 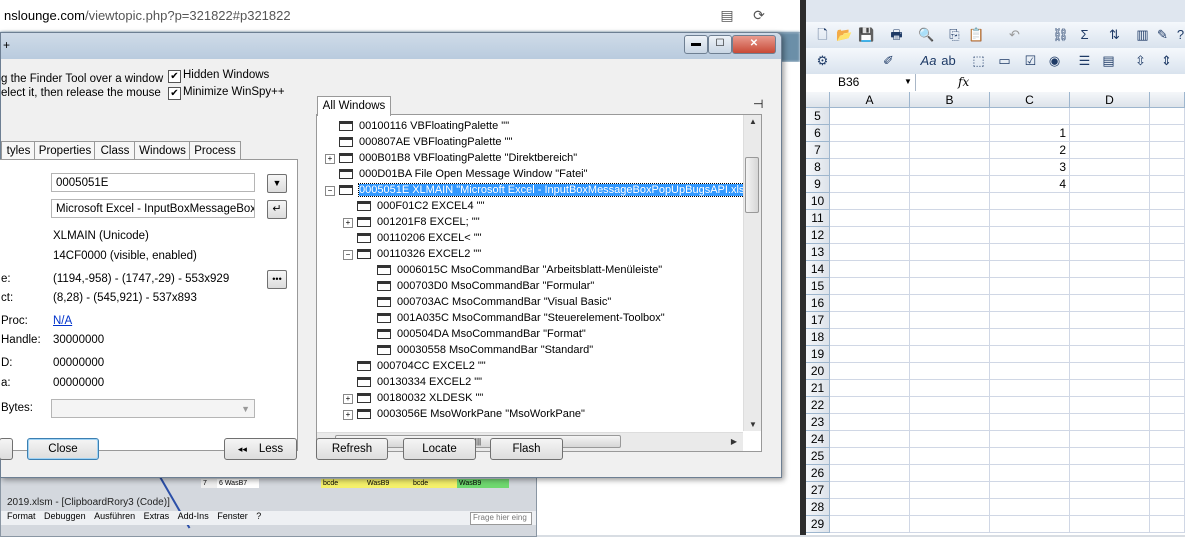 I want to click on tab-windows: Windows, so click(x=162, y=150).